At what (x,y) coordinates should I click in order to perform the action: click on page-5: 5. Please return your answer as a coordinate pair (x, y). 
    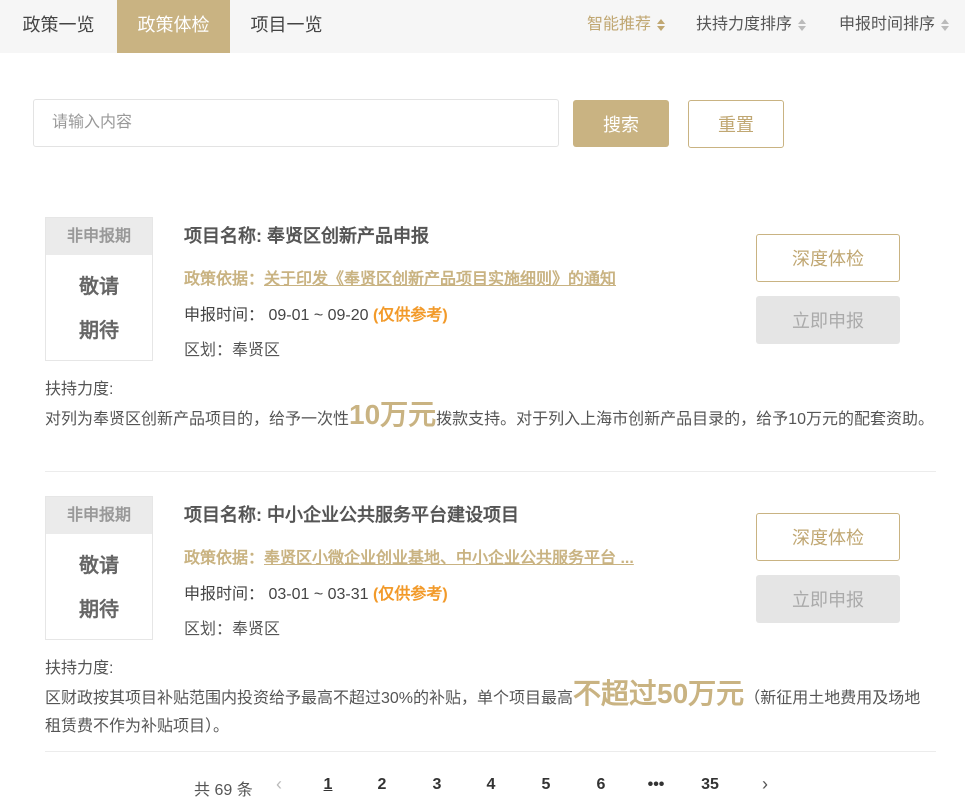
    Looking at the image, I should click on (546, 785).